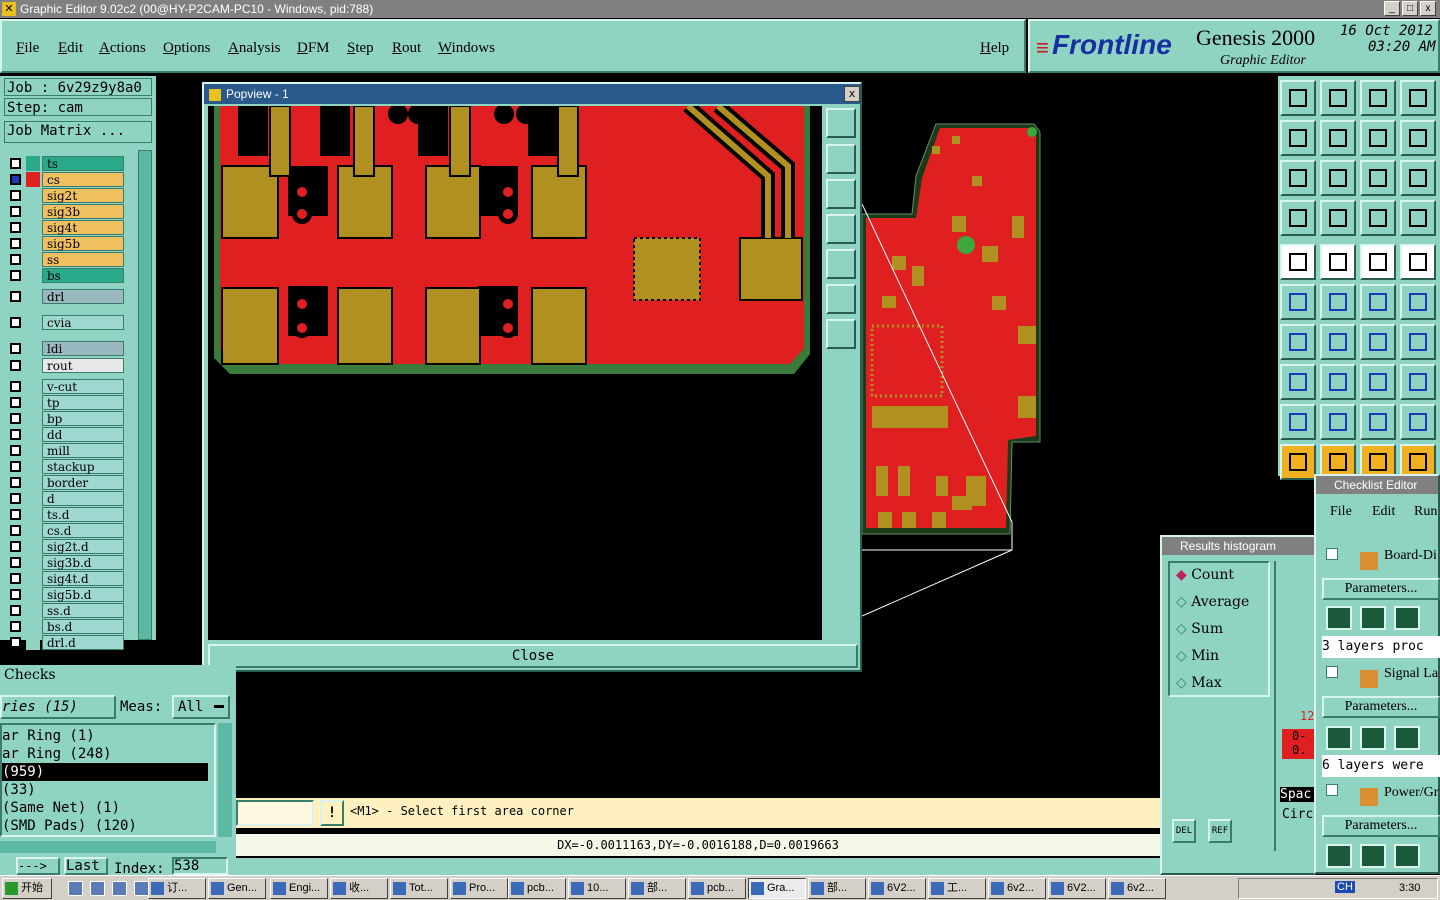 The height and width of the screenshot is (900, 1440). What do you see at coordinates (466, 48) in the screenshot?
I see `menu-windows: Windows` at bounding box center [466, 48].